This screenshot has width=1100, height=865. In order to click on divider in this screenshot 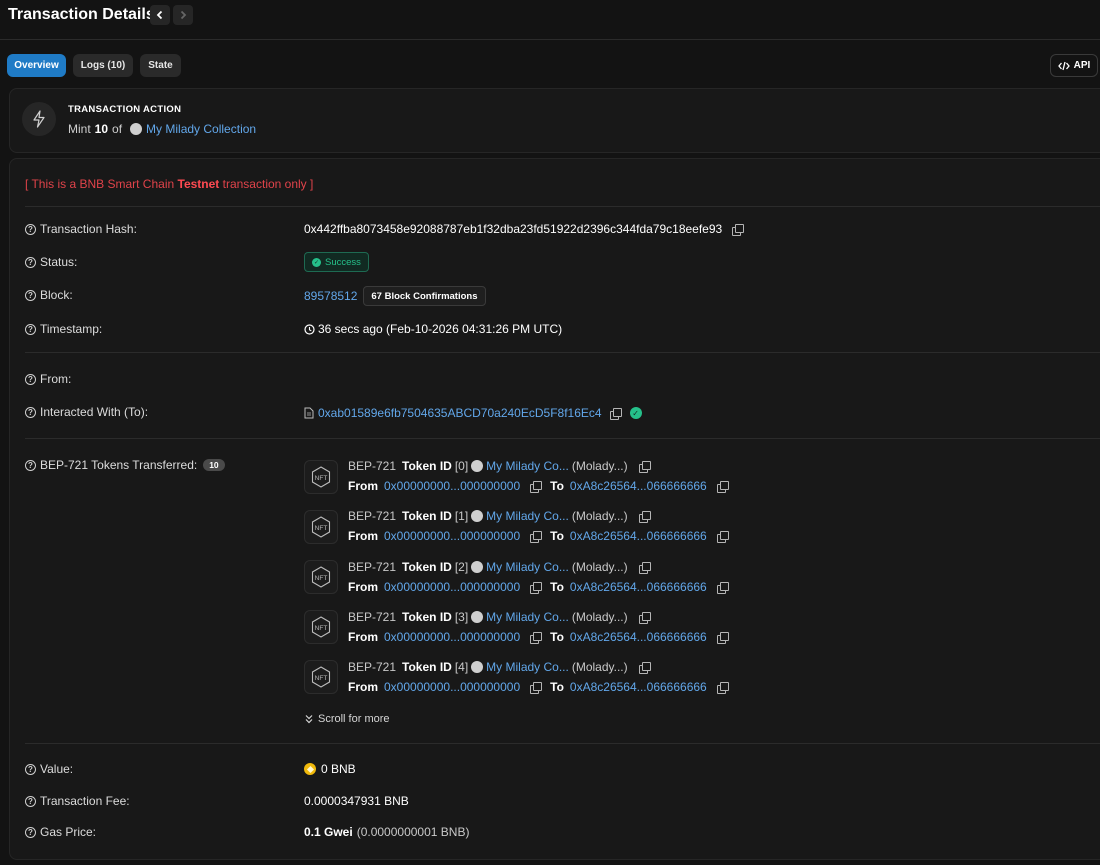, I will do `click(562, 352)`.